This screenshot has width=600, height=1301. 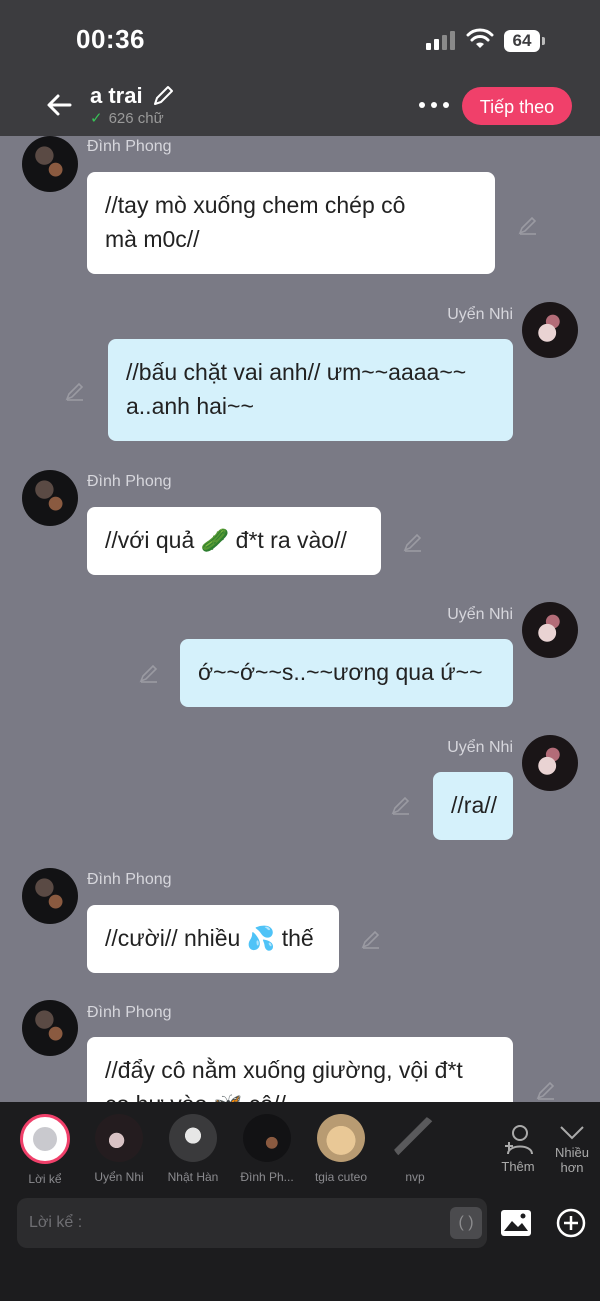 What do you see at coordinates (127, 118) in the screenshot?
I see `word-count: ✓ 626 chữ` at bounding box center [127, 118].